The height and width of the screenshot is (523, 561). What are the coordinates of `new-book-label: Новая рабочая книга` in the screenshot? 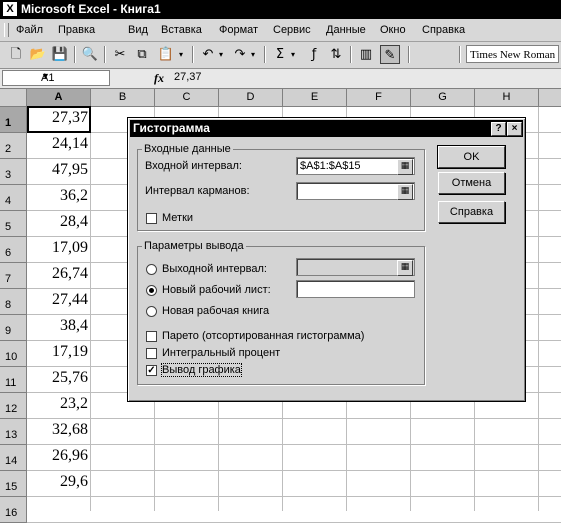 It's located at (215, 311).